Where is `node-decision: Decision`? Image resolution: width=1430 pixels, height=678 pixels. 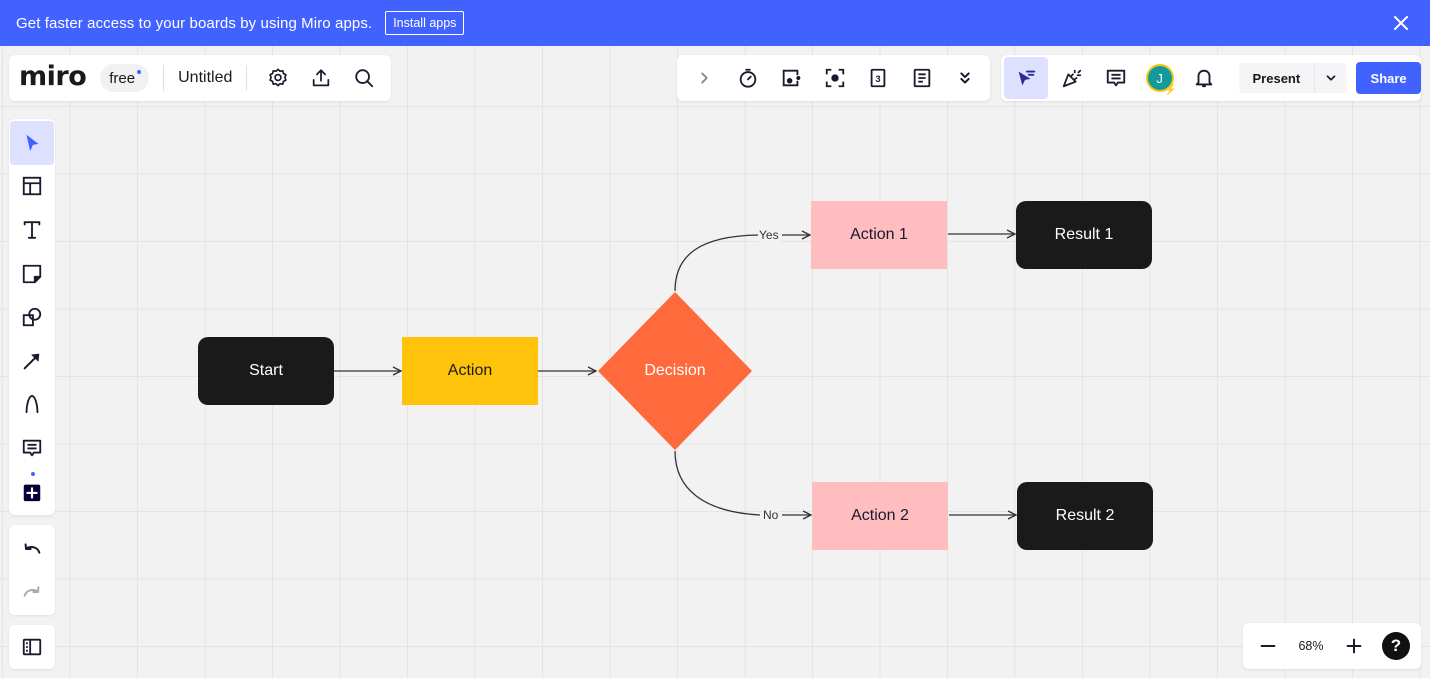 node-decision: Decision is located at coordinates (675, 371).